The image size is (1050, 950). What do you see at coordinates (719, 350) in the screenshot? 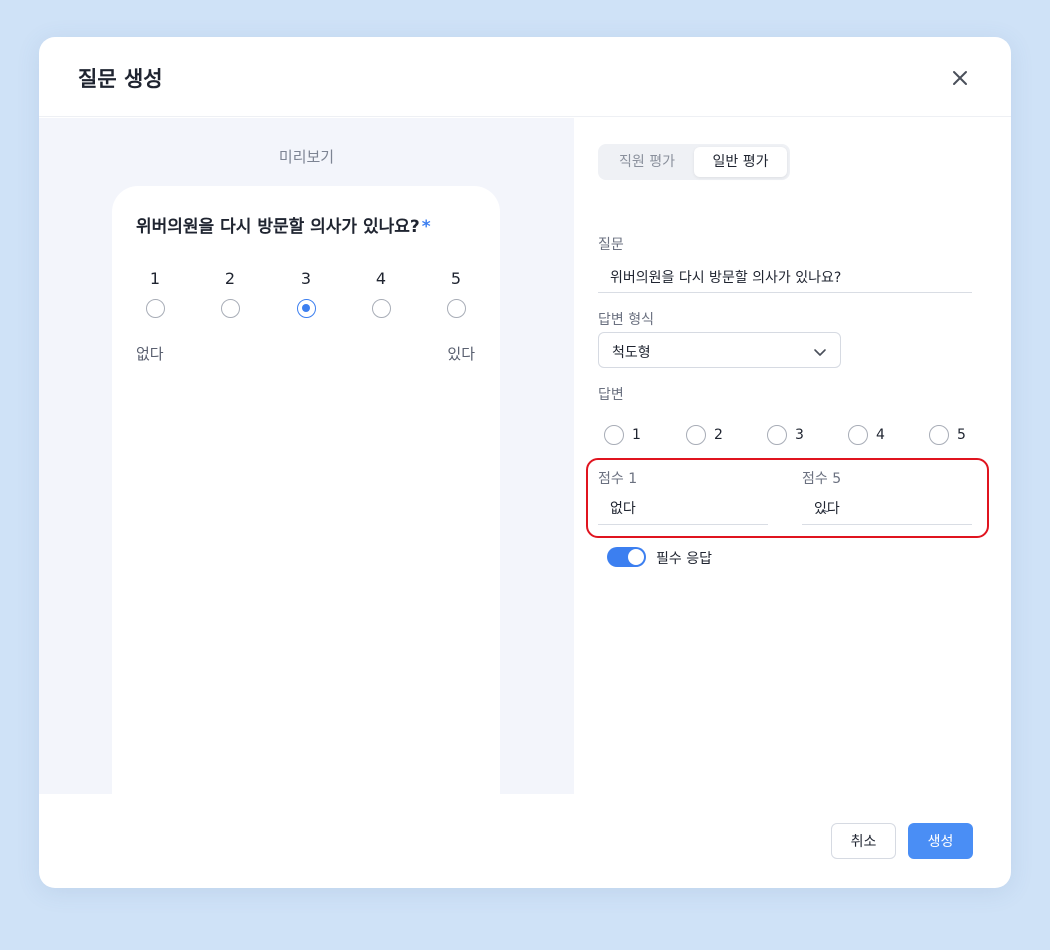
I see `answer-type-select: 척도형` at bounding box center [719, 350].